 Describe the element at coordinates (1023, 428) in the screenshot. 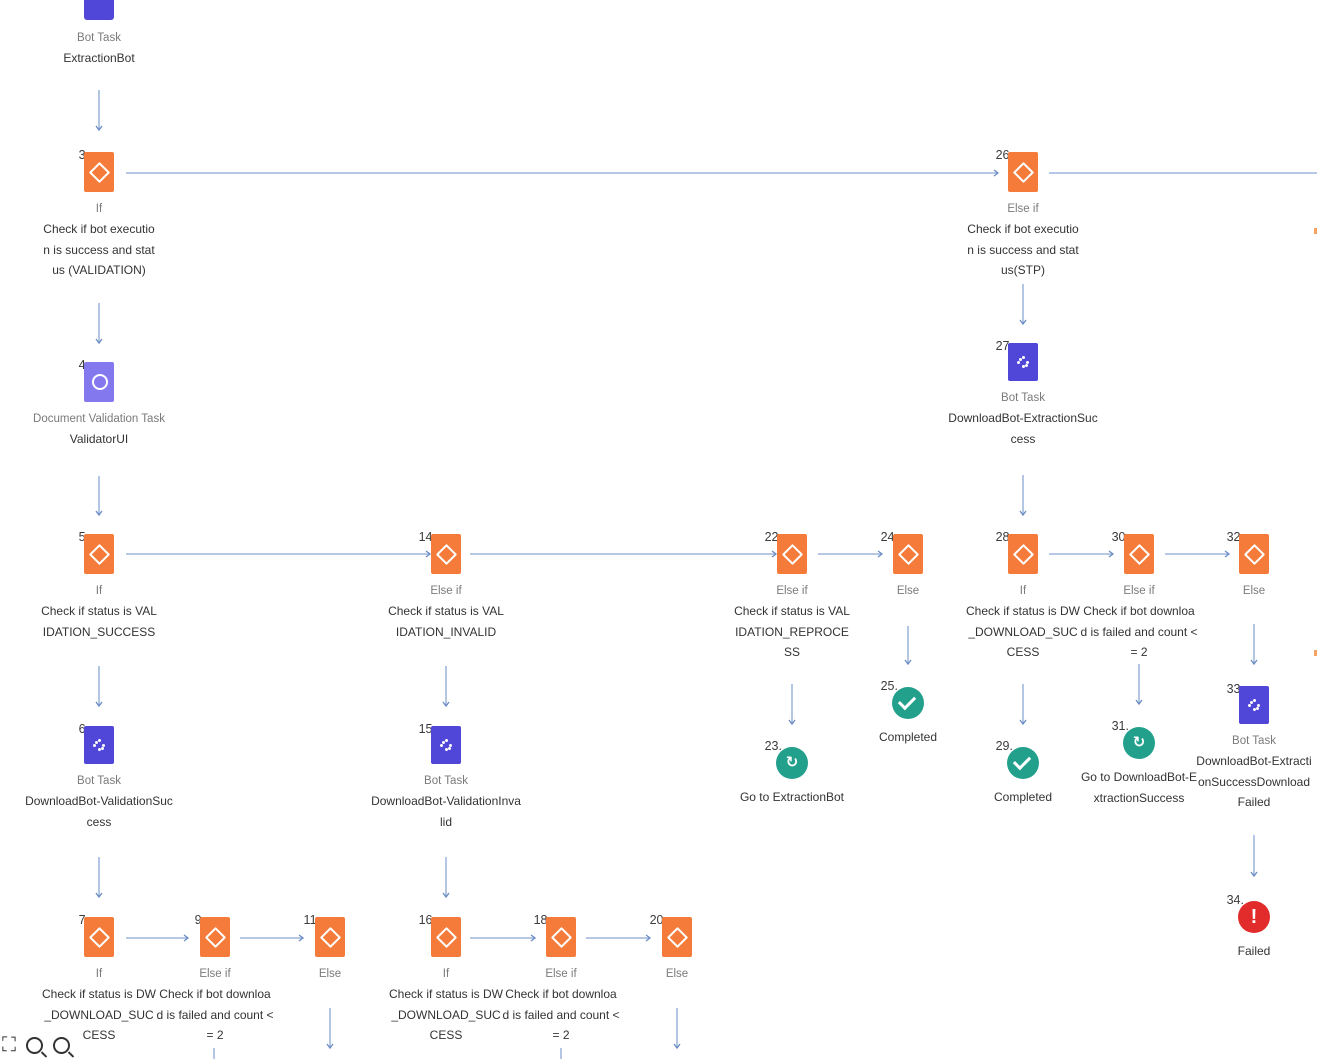

I see `node-description: DownloadBot-ExtractionSuccess` at that location.